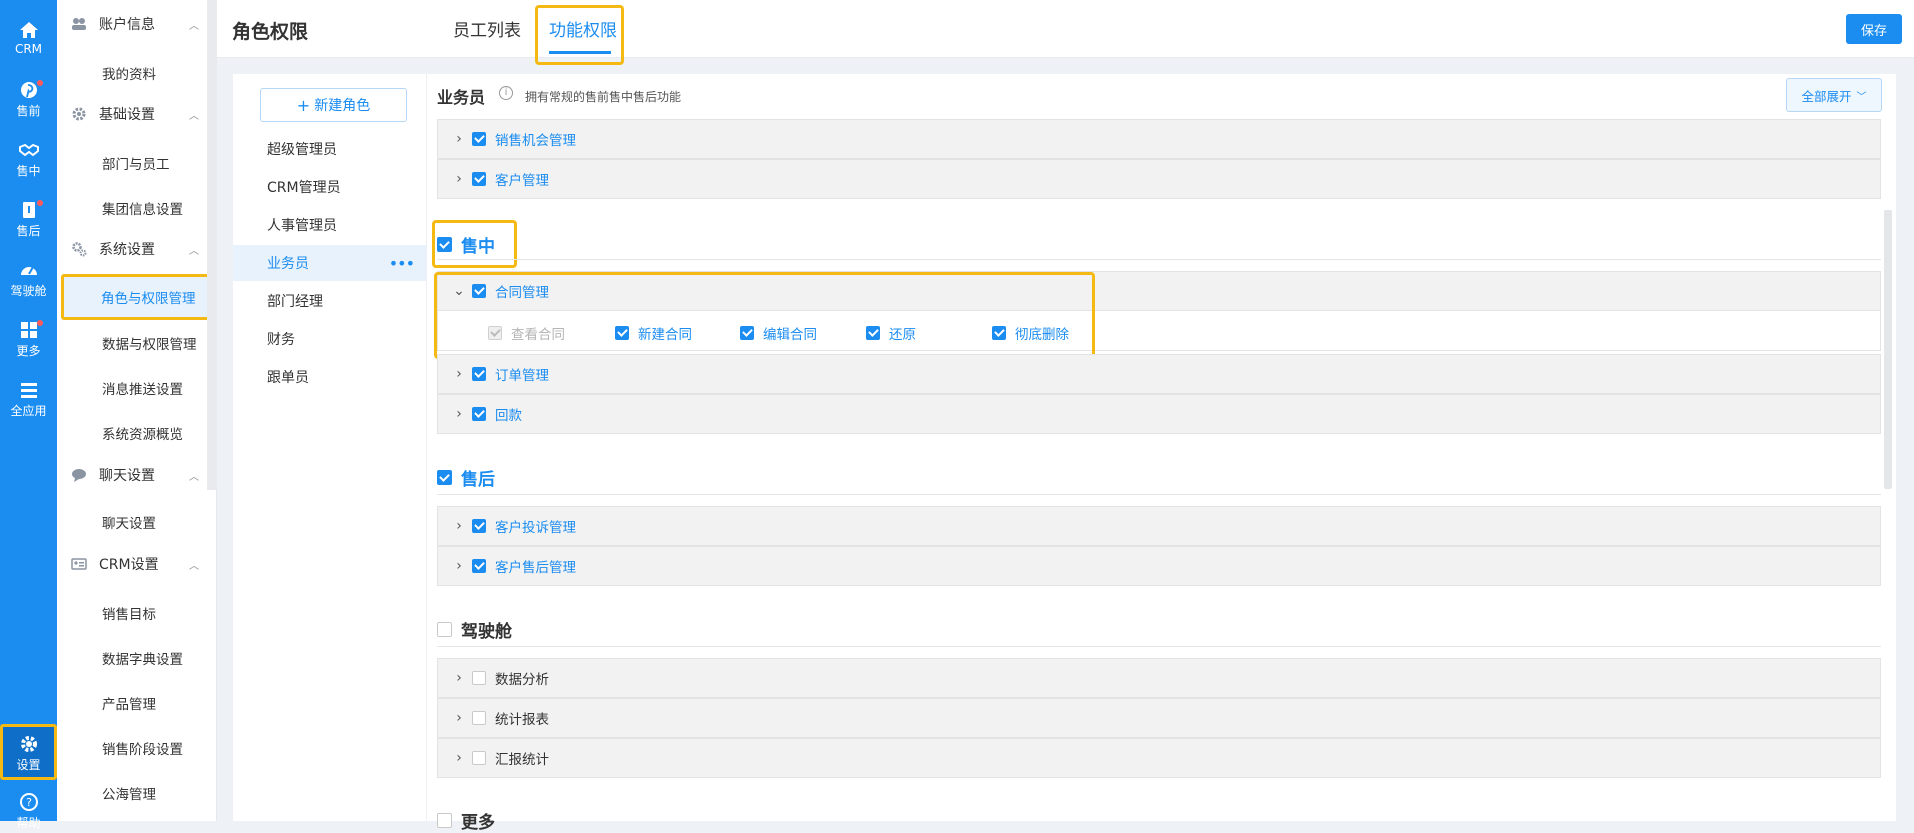  I want to click on tab-function-permissions: 功能权限, so click(583, 28).